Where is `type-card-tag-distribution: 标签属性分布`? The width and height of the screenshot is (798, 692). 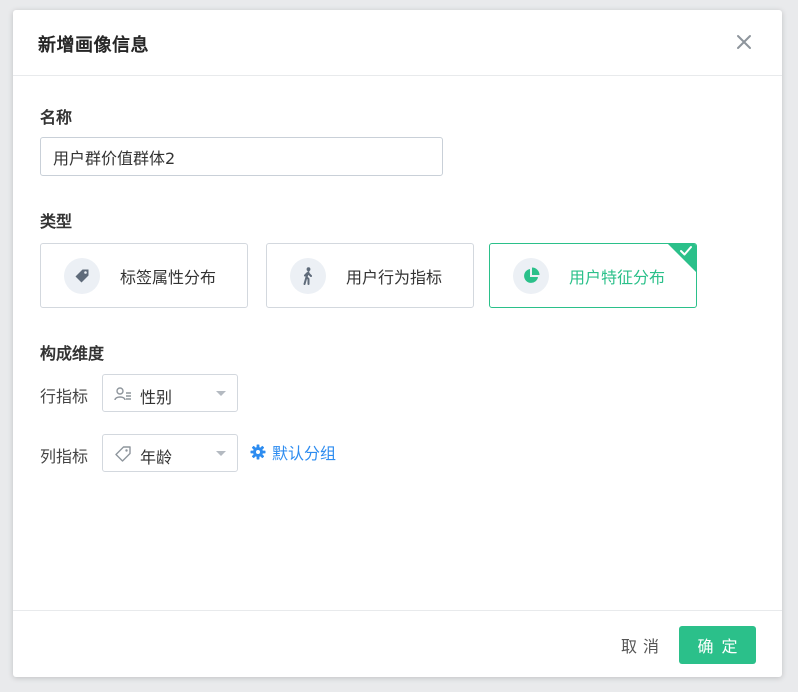 type-card-tag-distribution: 标签属性分布 is located at coordinates (144, 275).